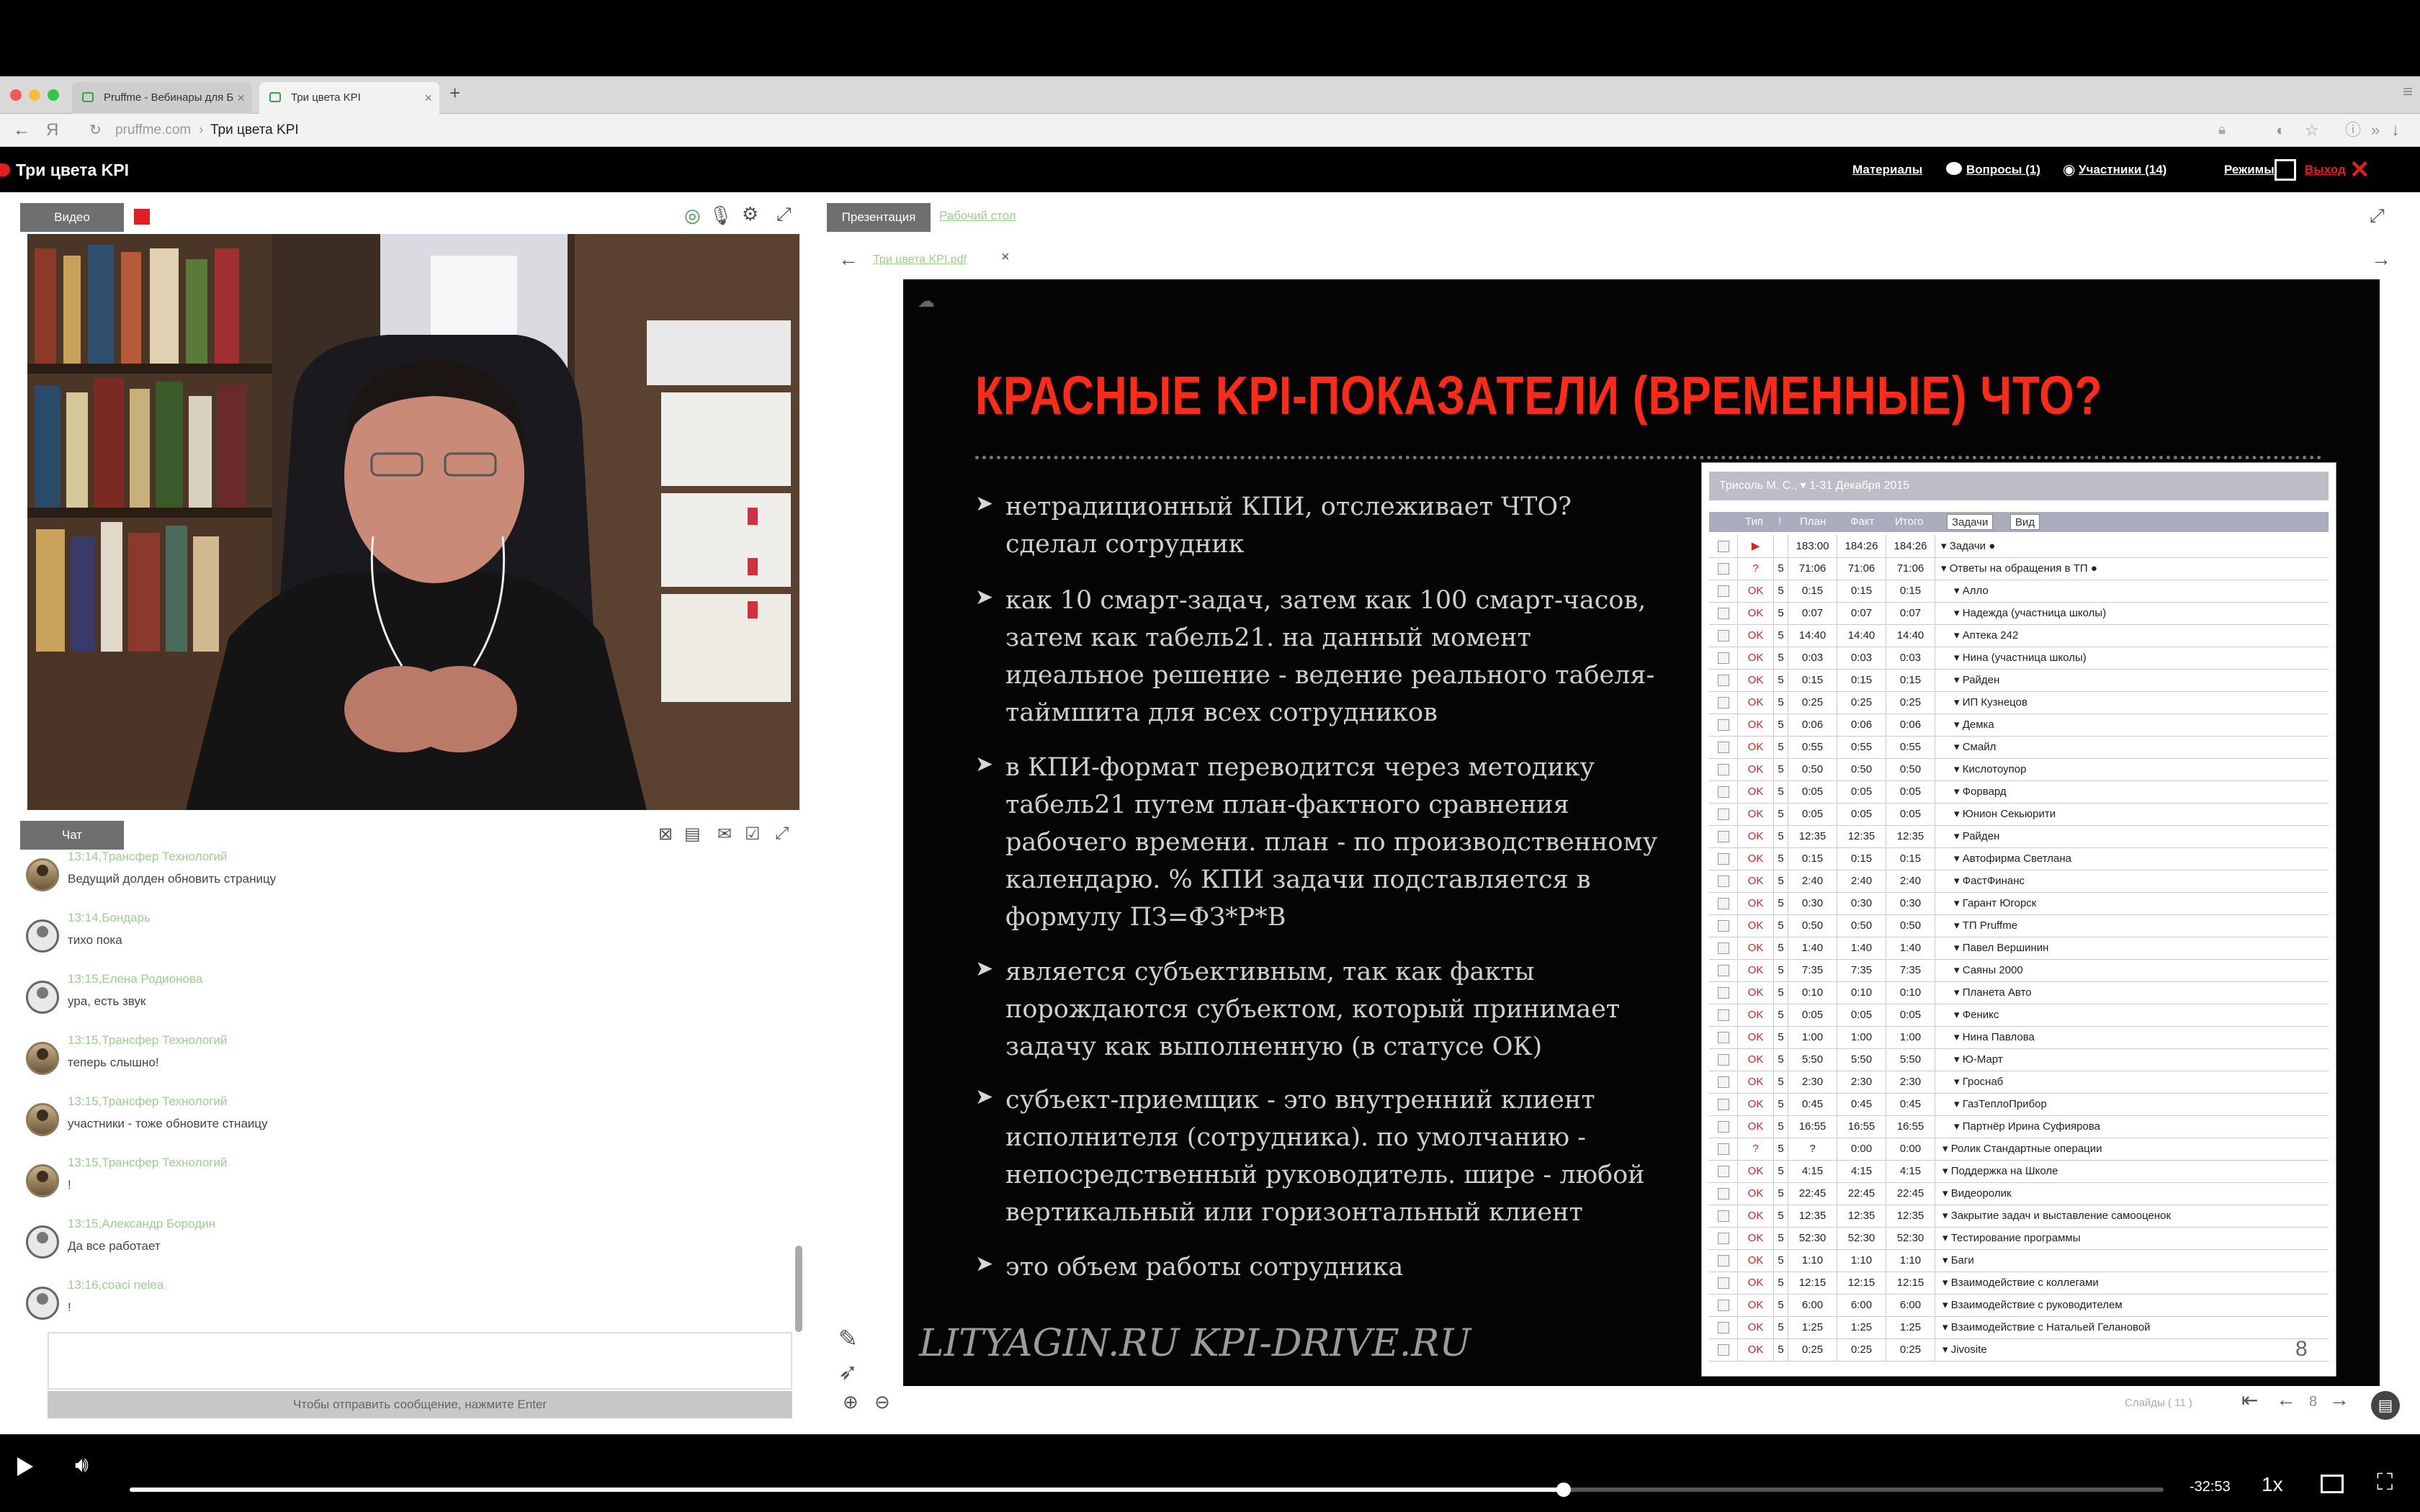 This screenshot has width=2420, height=1512. What do you see at coordinates (1862, 970) in the screenshot?
I see `row-fact: 7:35` at bounding box center [1862, 970].